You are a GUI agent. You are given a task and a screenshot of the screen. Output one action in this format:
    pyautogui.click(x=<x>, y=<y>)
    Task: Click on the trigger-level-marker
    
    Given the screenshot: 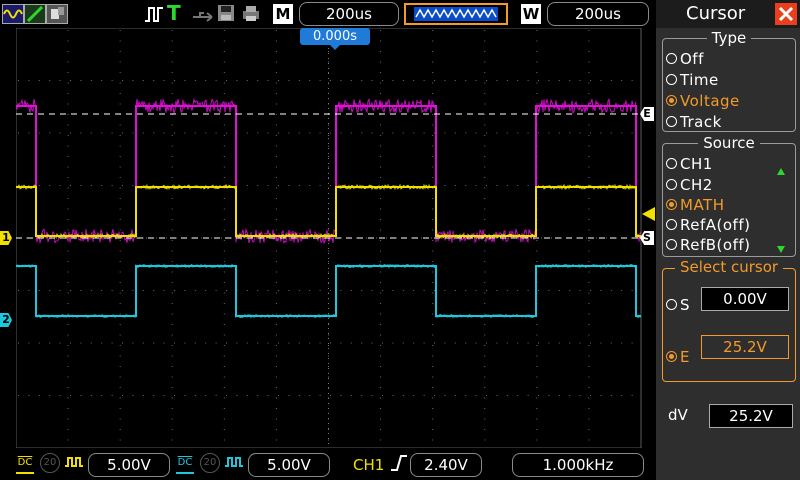 What is the action you would take?
    pyautogui.click(x=648, y=214)
    